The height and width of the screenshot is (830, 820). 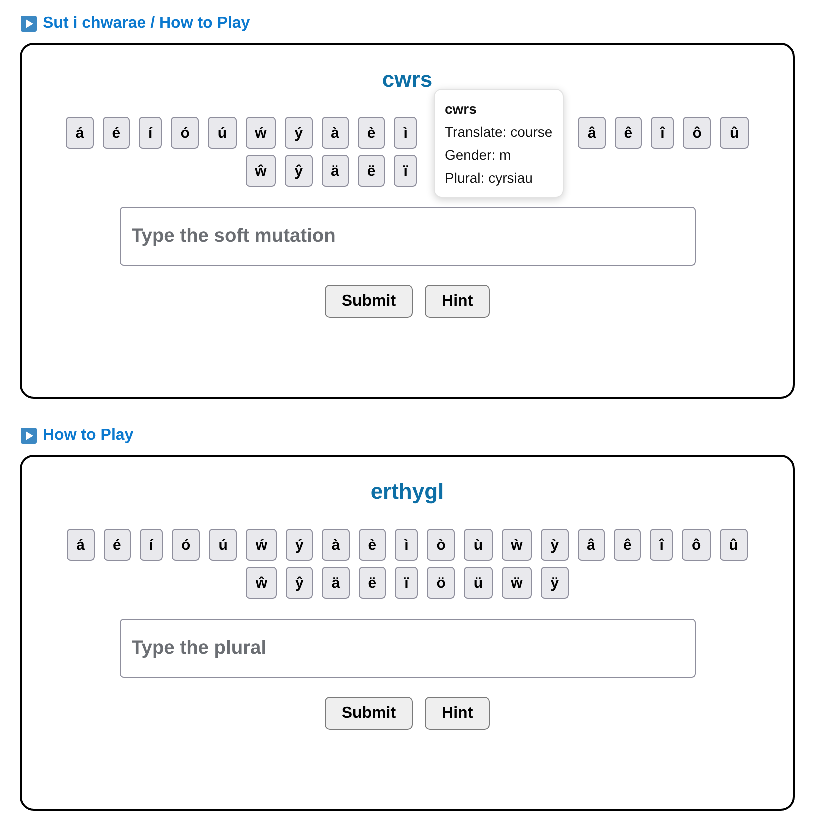 What do you see at coordinates (441, 583) in the screenshot?
I see `letter-key: ö` at bounding box center [441, 583].